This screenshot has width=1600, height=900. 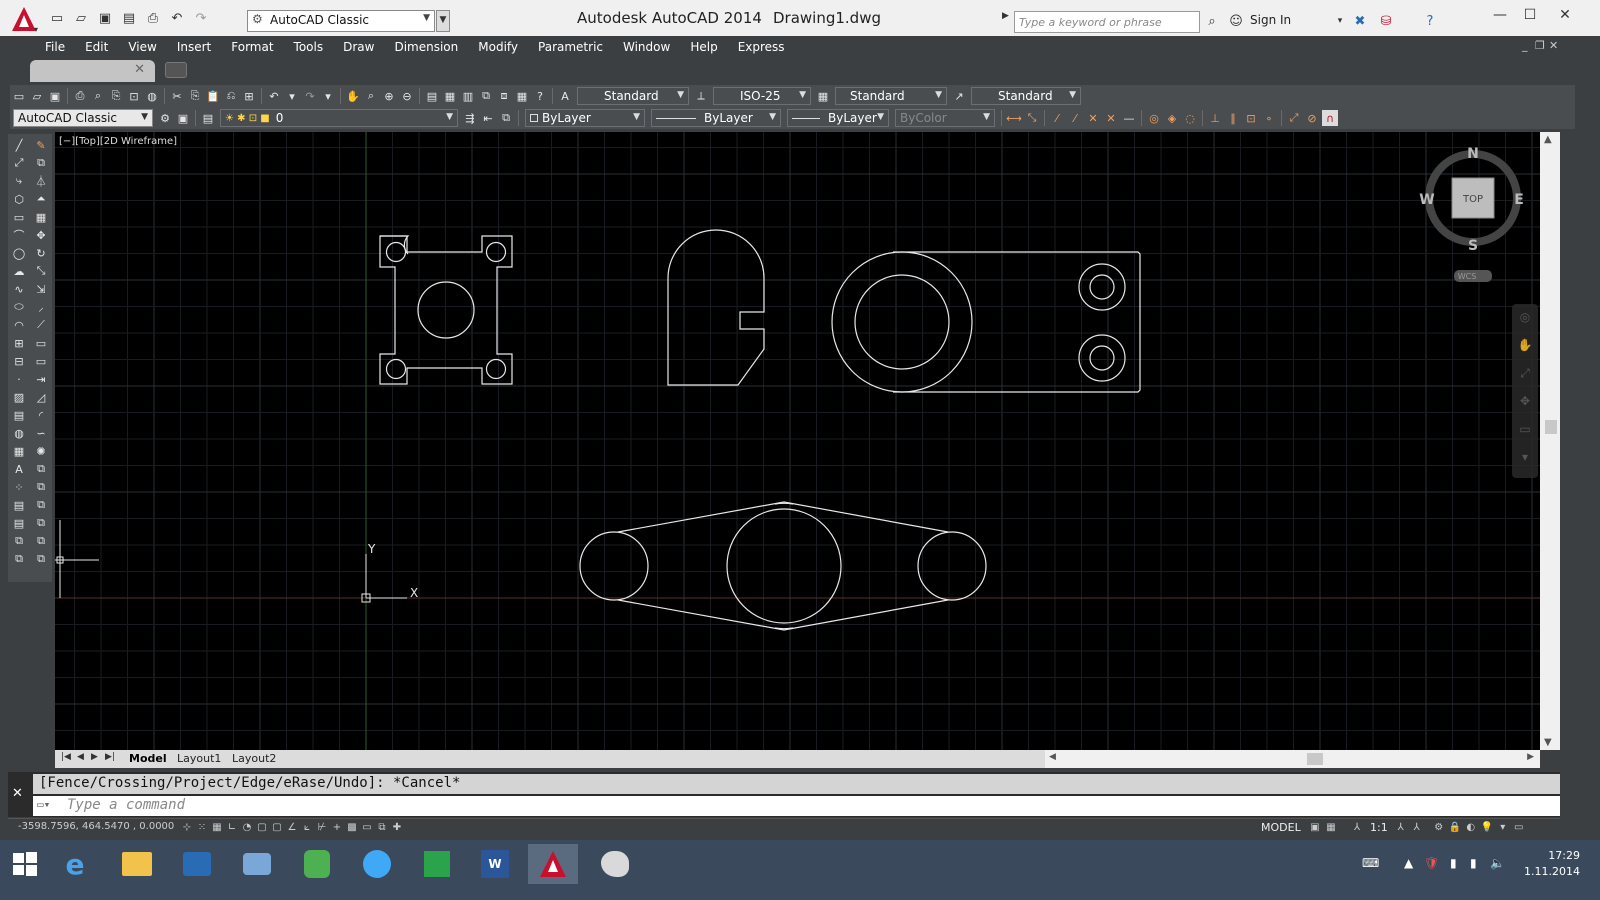 I want to click on new-icon: ▭, so click(x=57, y=18).